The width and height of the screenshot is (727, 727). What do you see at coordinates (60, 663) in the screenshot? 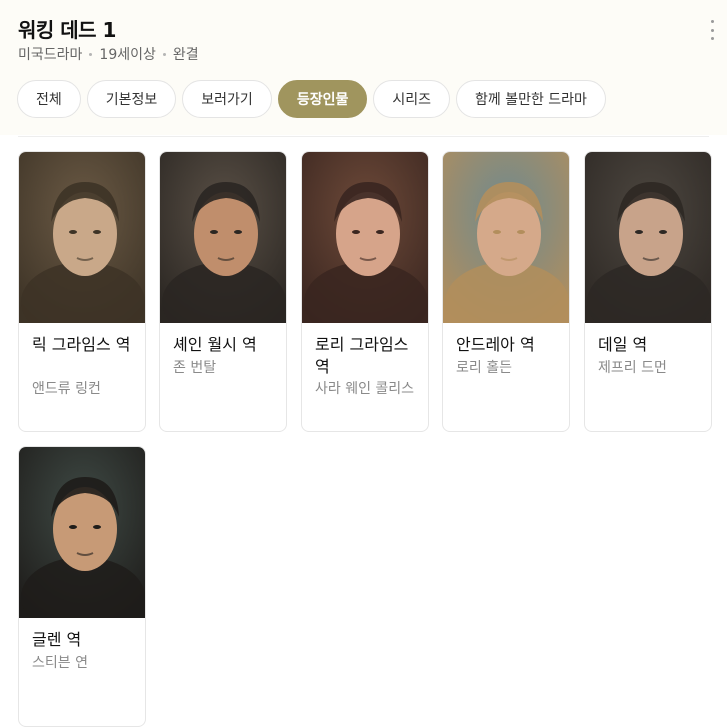
I see `cast-actor: 스티븐 연` at bounding box center [60, 663].